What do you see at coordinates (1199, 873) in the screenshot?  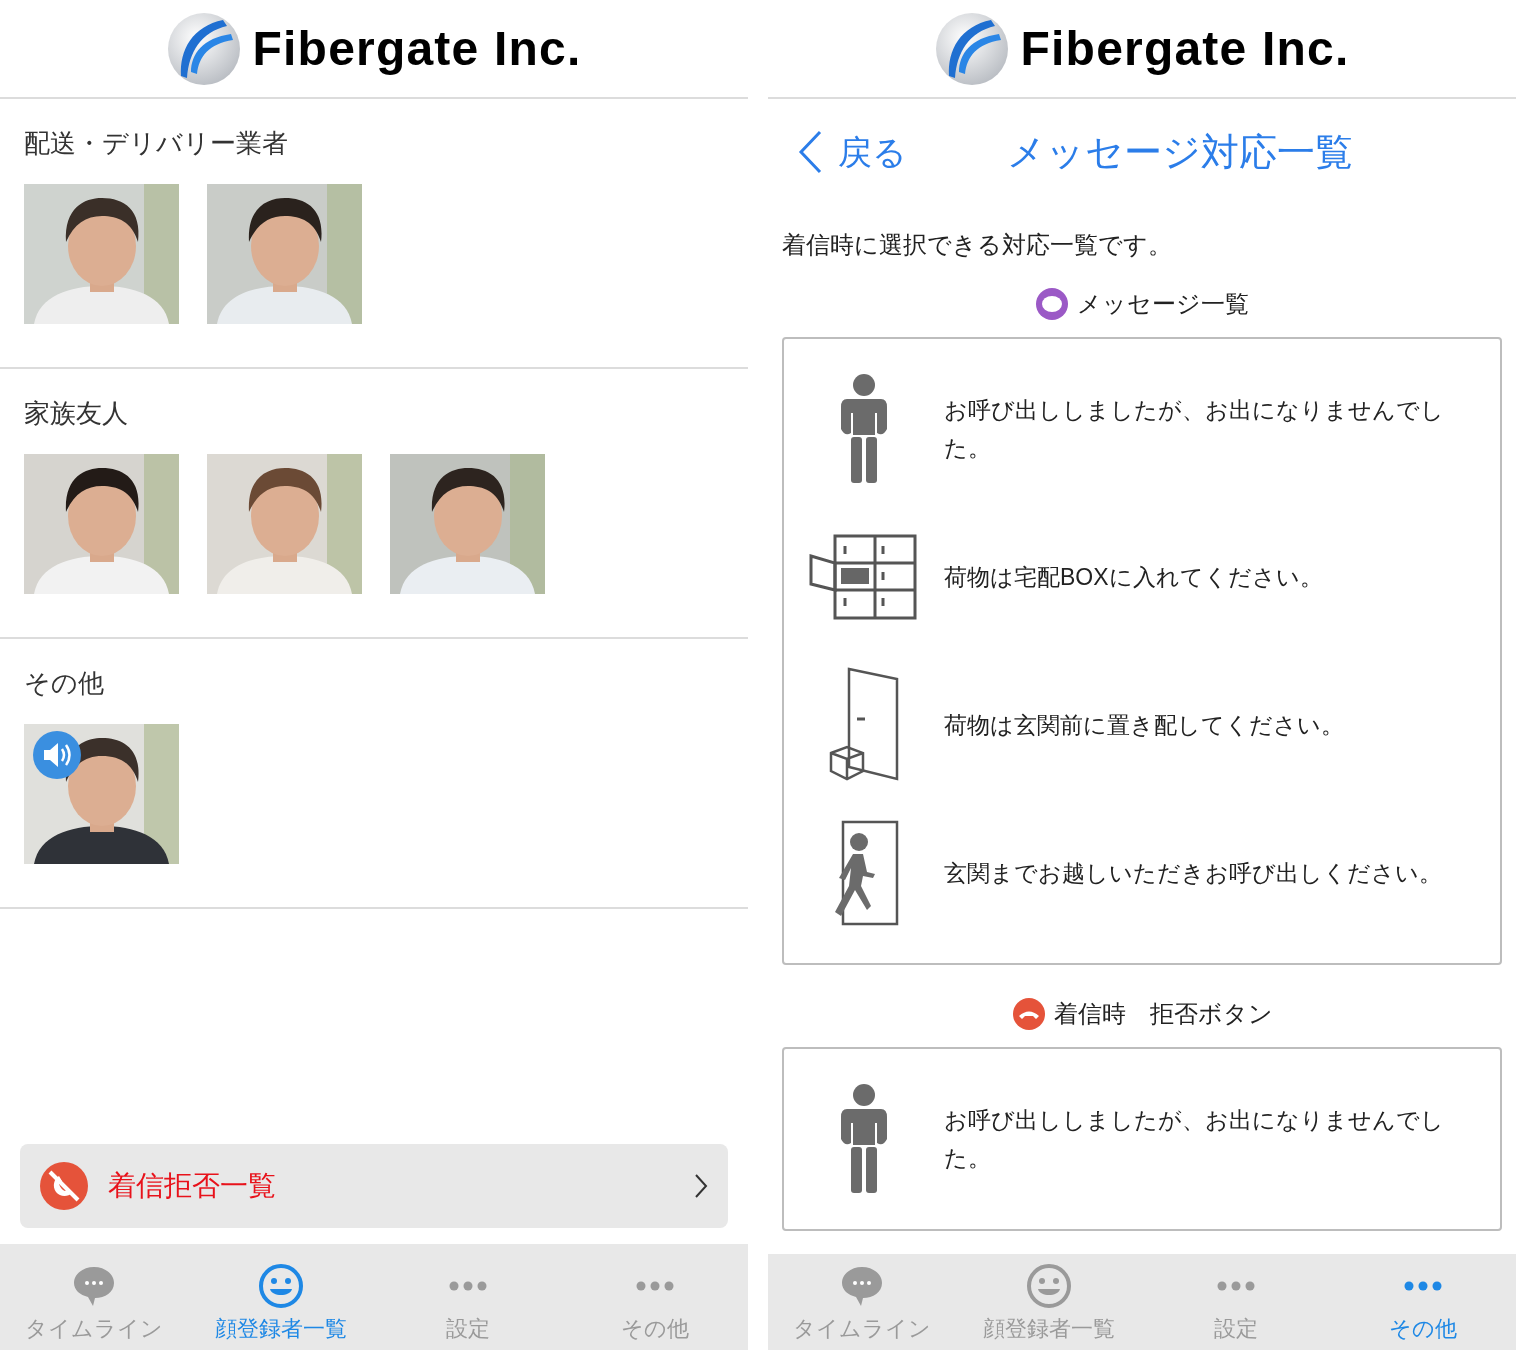 I see `message-option: 玄関までお越しいただきお呼び出しください。` at bounding box center [1199, 873].